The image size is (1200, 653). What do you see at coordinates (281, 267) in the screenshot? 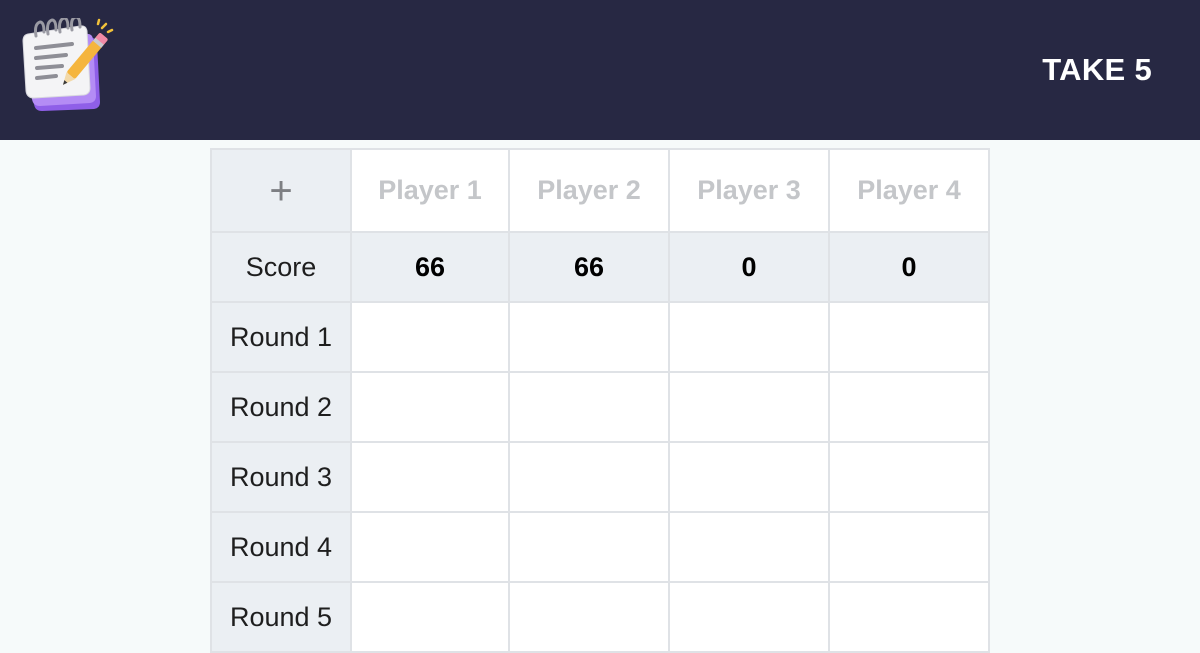
I see `score-label: Score` at bounding box center [281, 267].